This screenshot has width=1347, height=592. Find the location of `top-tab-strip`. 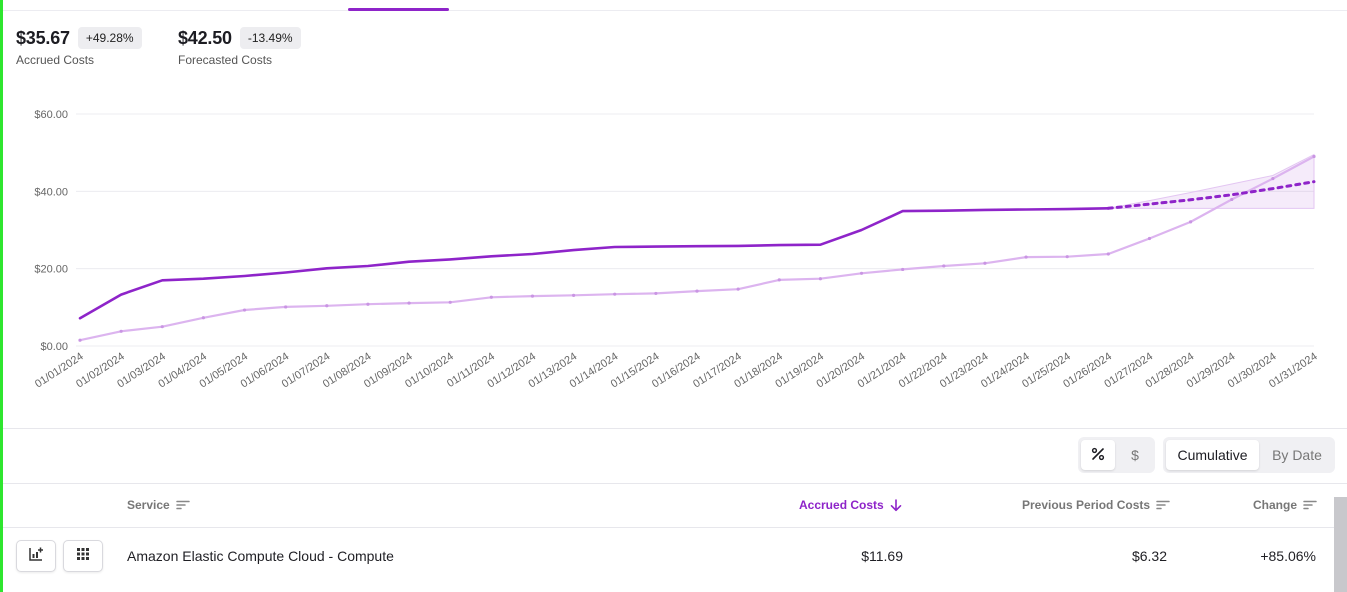

top-tab-strip is located at coordinates (675, 5).